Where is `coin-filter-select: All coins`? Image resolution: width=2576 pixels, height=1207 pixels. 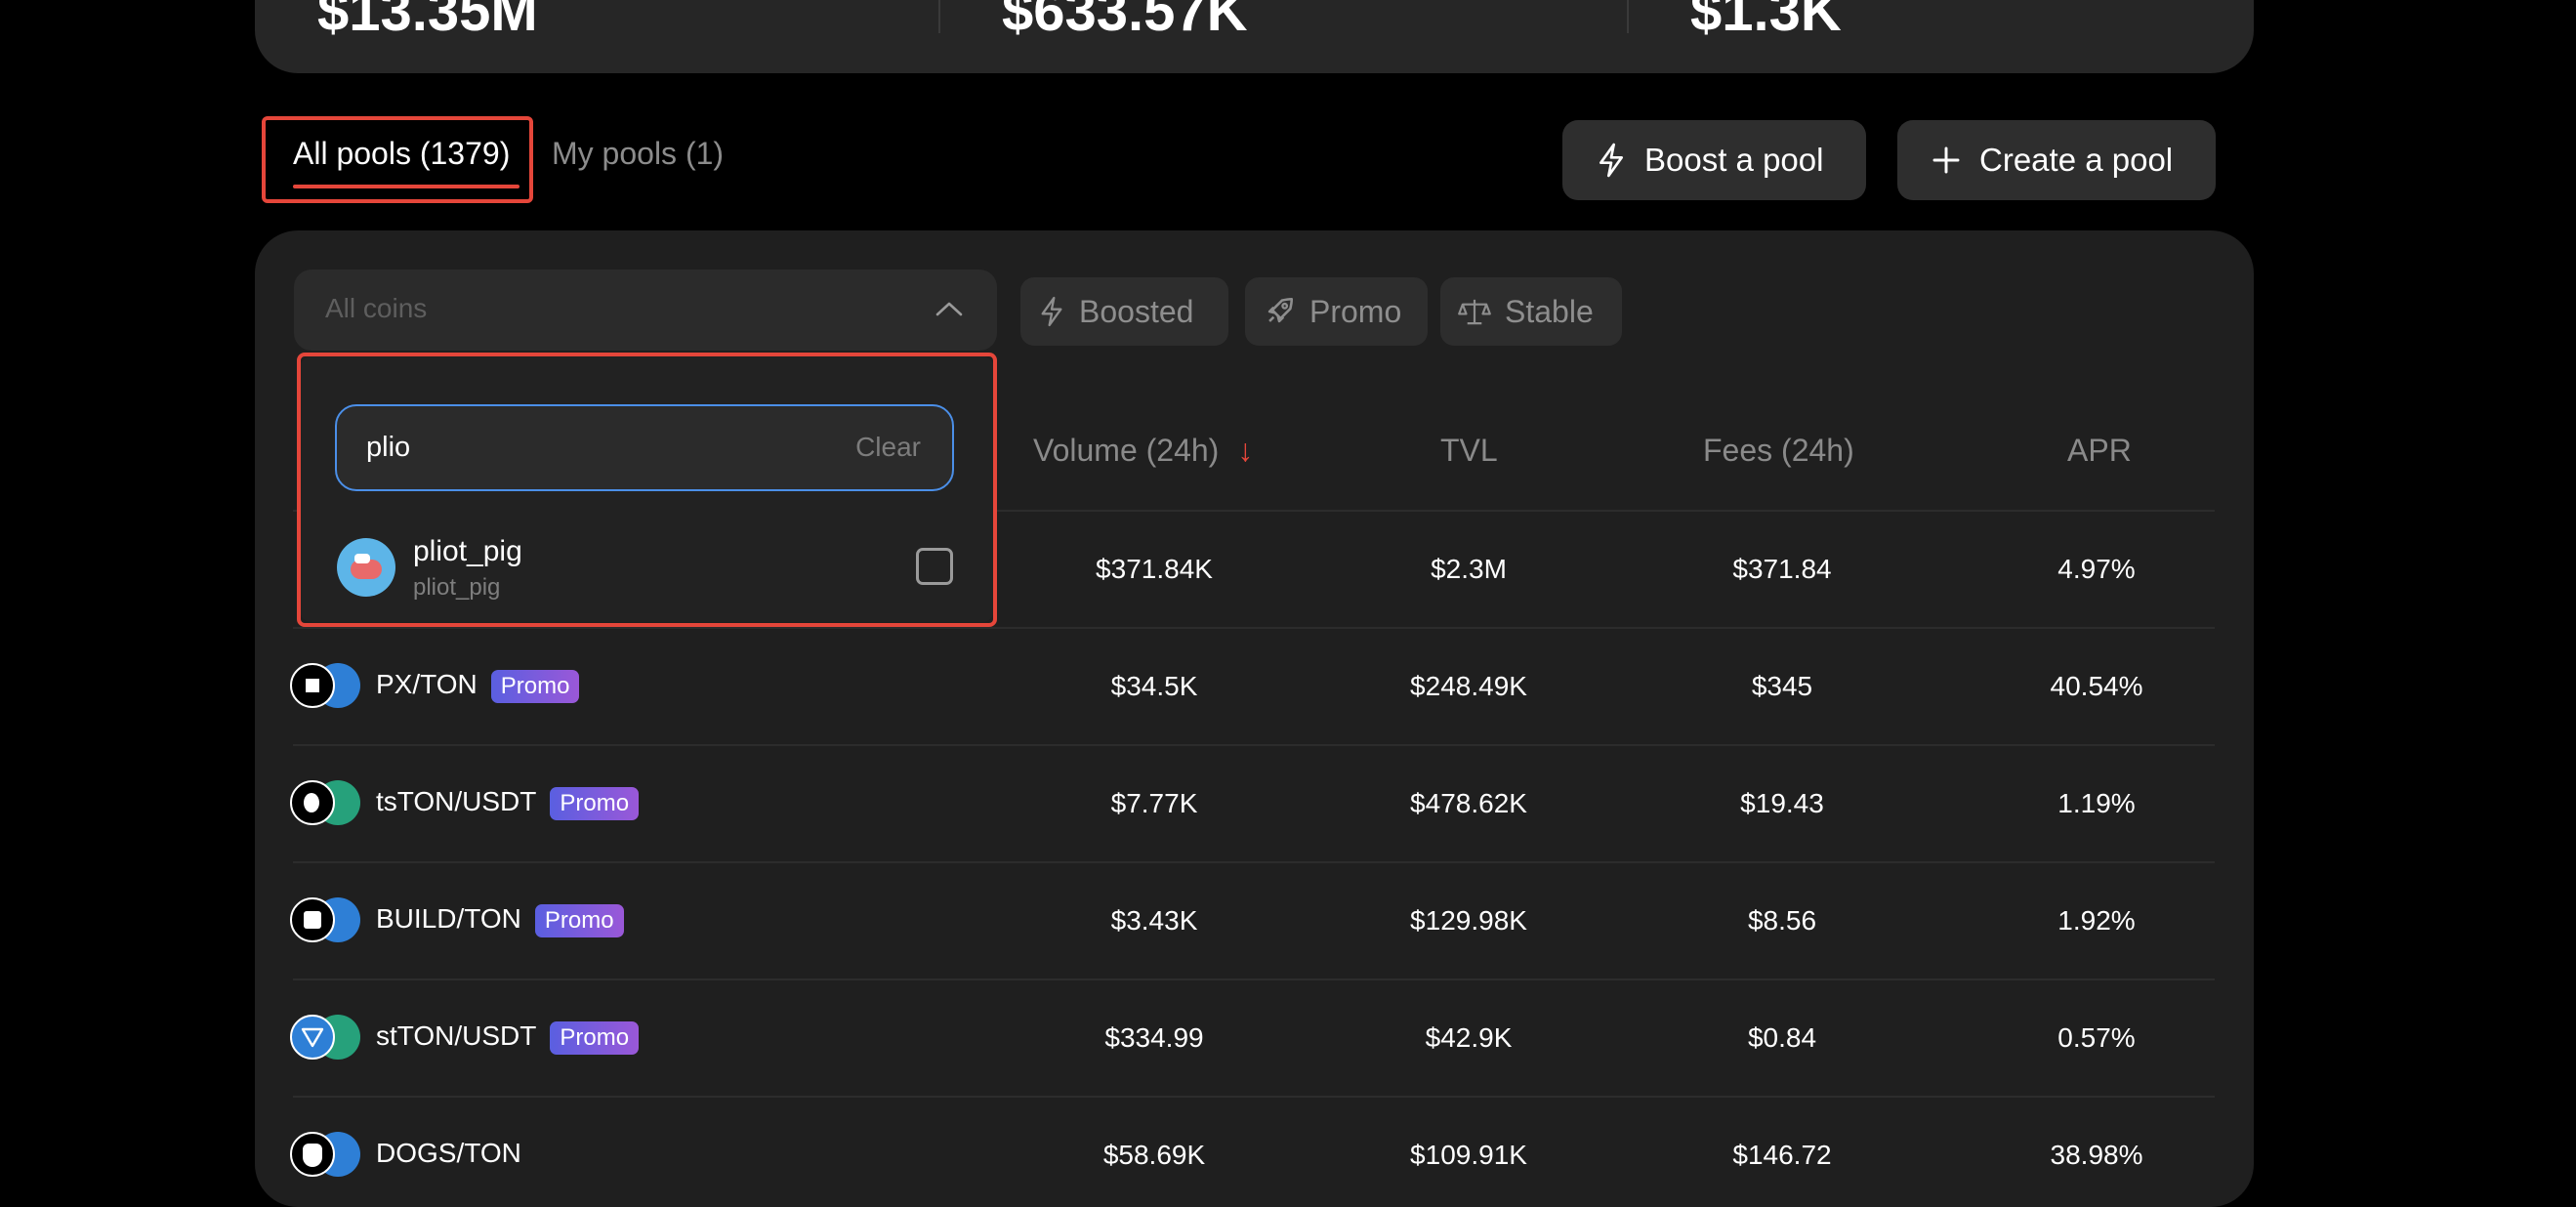
coin-filter-select: All coins is located at coordinates (645, 310).